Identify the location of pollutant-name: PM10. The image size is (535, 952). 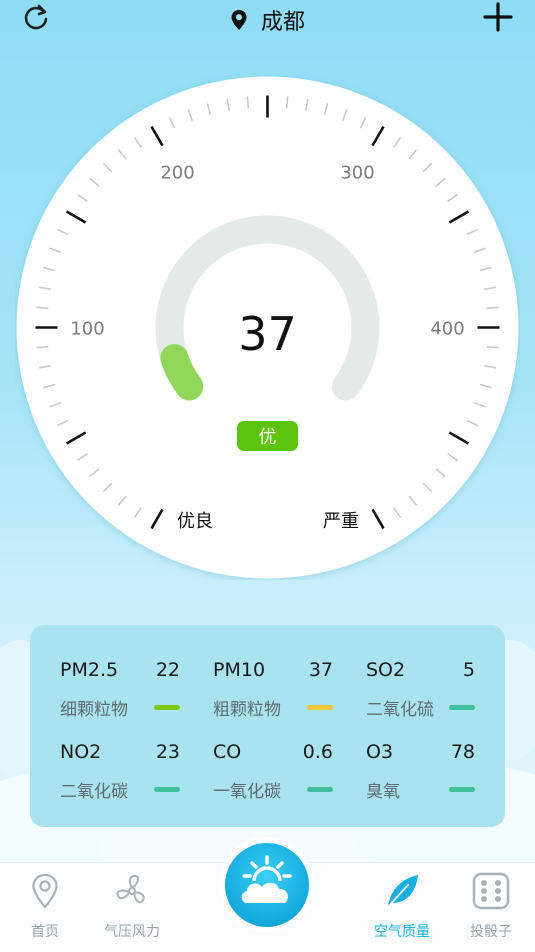
(239, 670).